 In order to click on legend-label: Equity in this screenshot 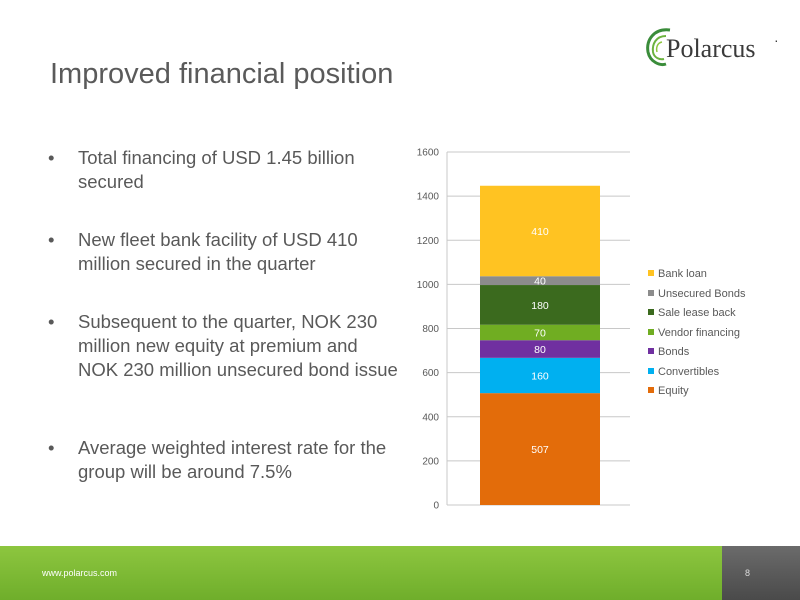, I will do `click(673, 391)`.